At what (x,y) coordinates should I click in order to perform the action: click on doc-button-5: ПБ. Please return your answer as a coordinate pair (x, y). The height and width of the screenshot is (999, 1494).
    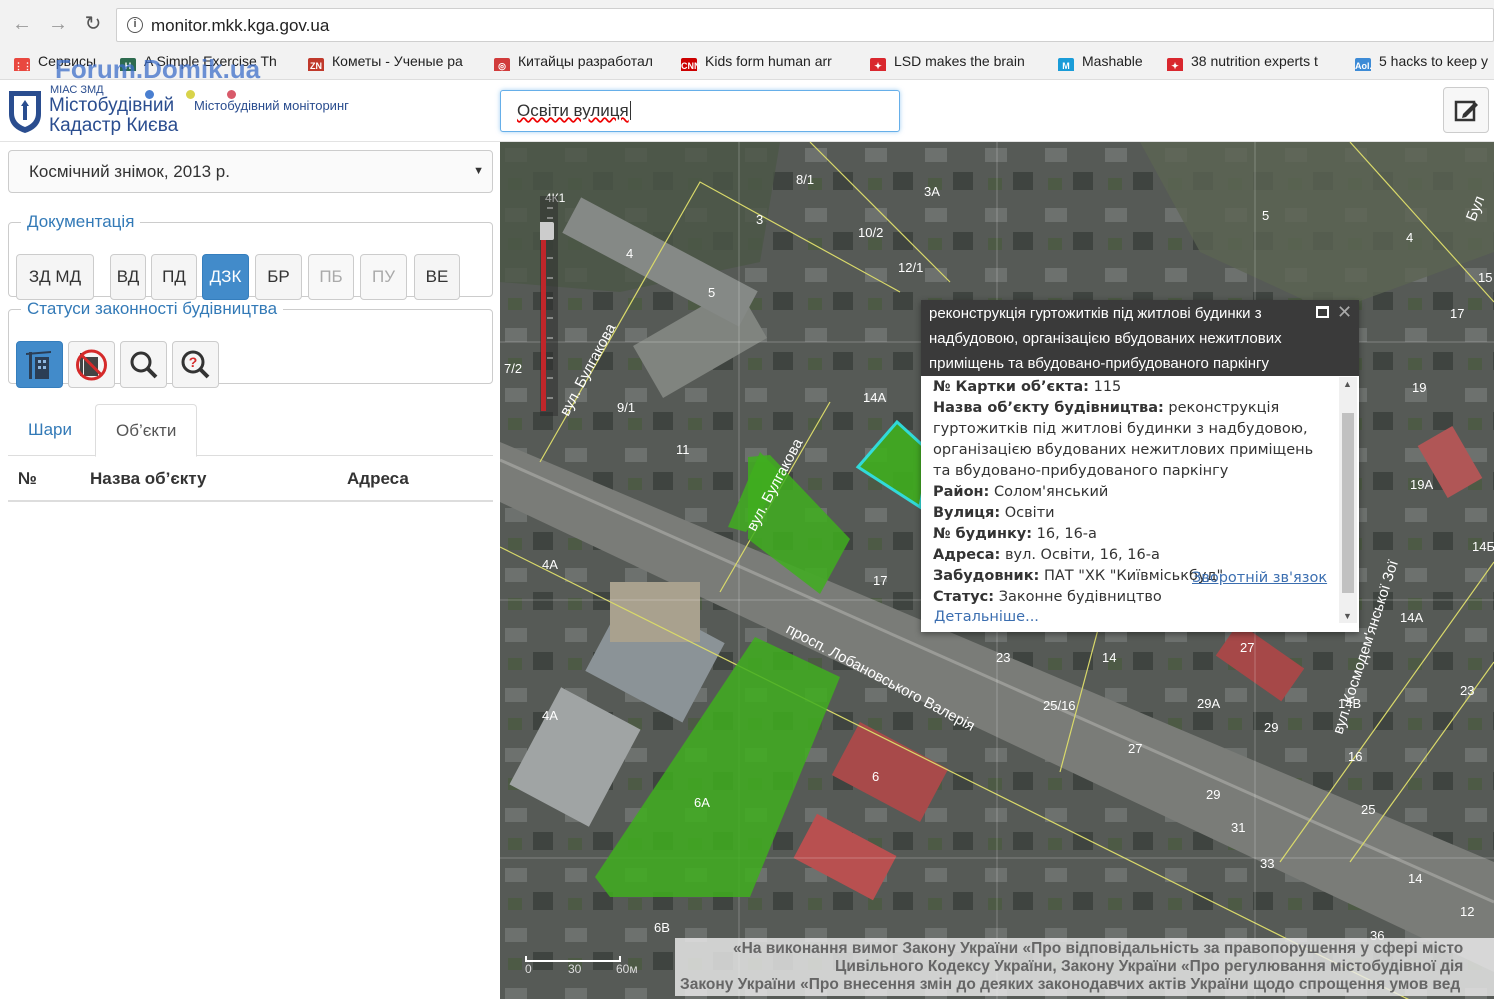
    Looking at the image, I should click on (331, 277).